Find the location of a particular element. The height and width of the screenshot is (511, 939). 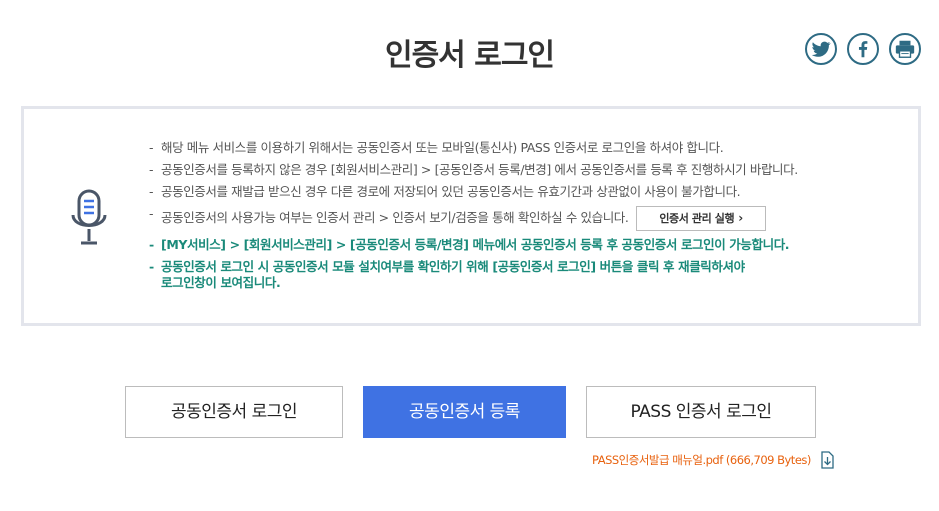

share-toolbar is located at coordinates (863, 49).